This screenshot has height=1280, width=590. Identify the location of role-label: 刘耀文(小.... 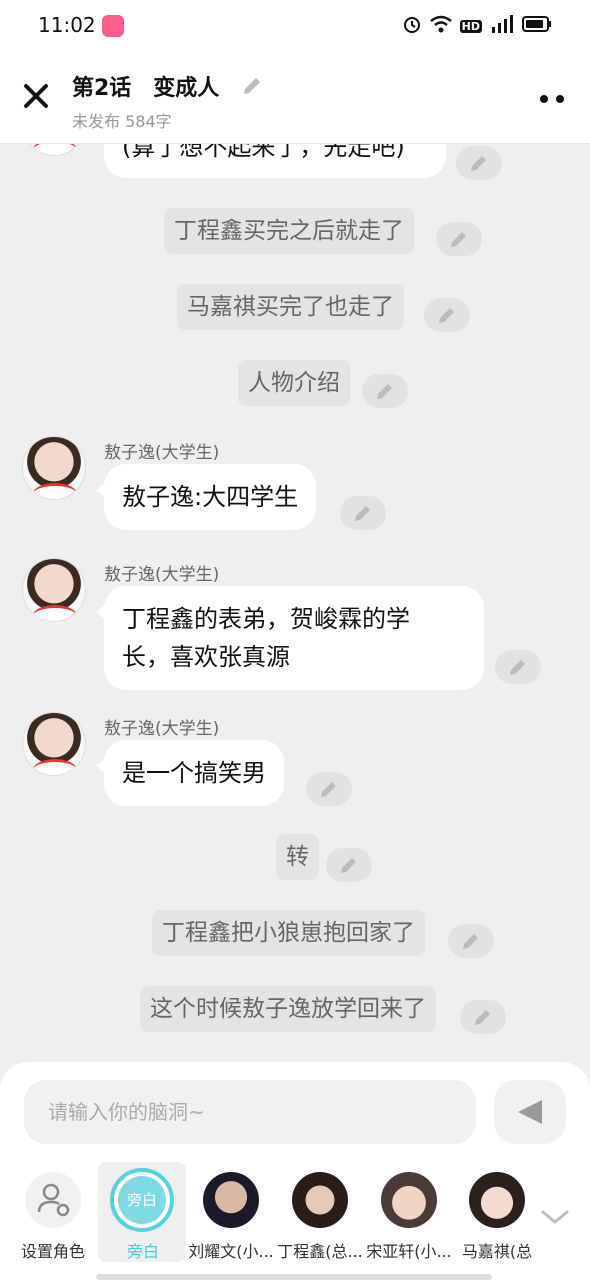
(231, 1251).